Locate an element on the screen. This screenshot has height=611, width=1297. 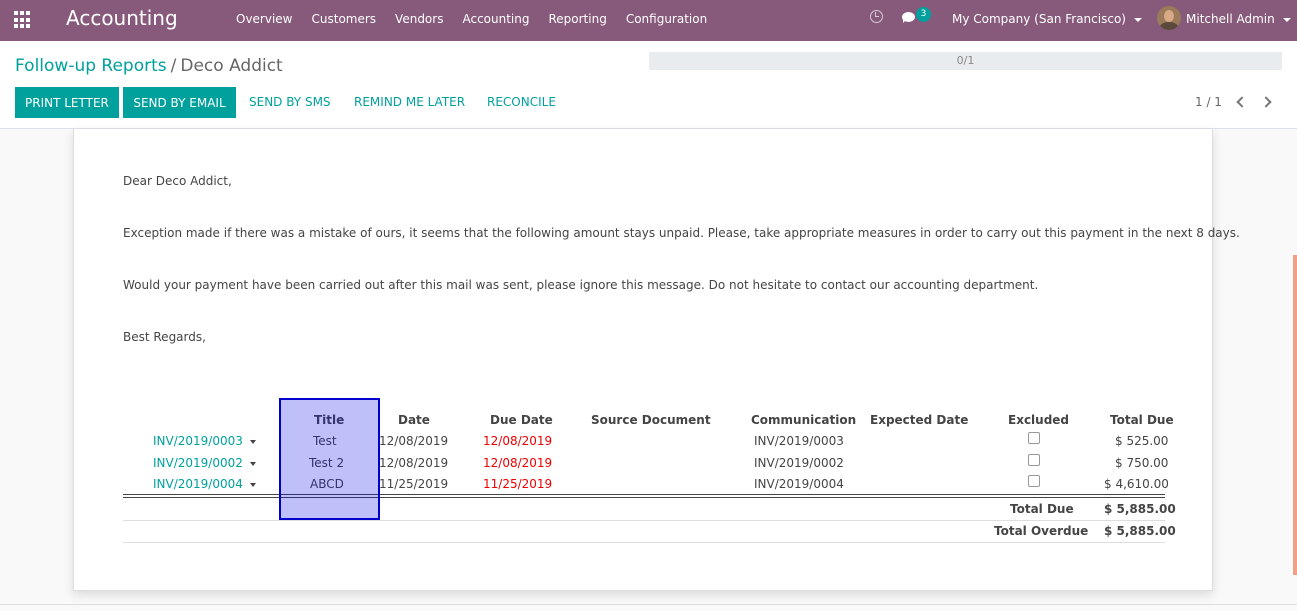
followup-progress-bar: 0/1 is located at coordinates (965, 61).